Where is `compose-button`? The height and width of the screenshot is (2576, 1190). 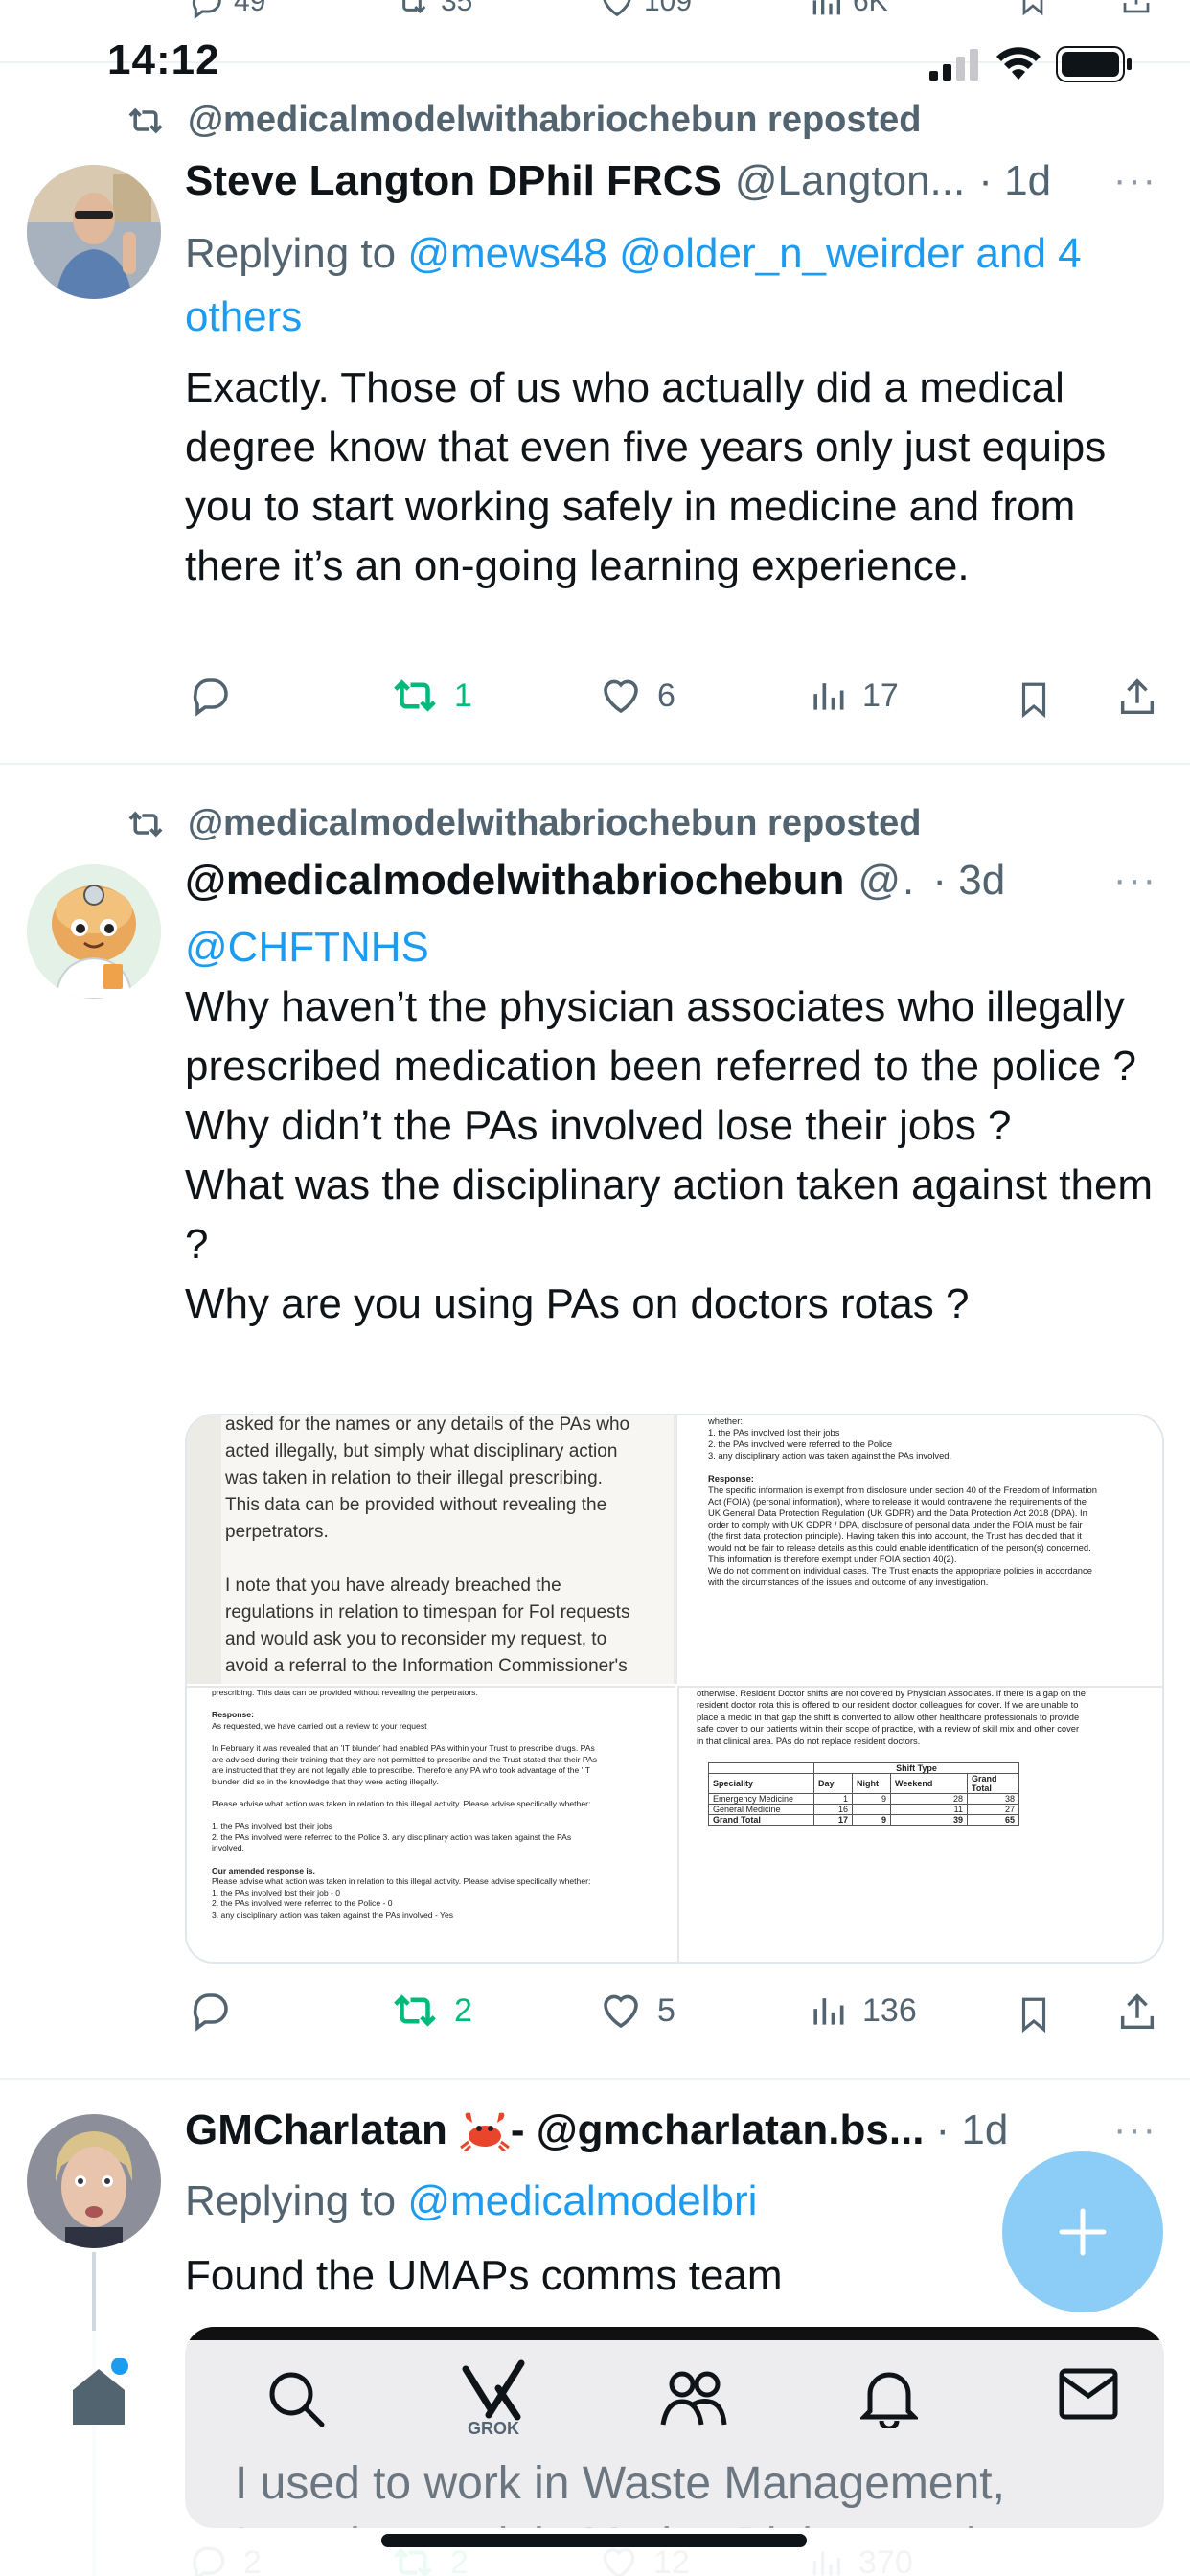 compose-button is located at coordinates (1082, 2231).